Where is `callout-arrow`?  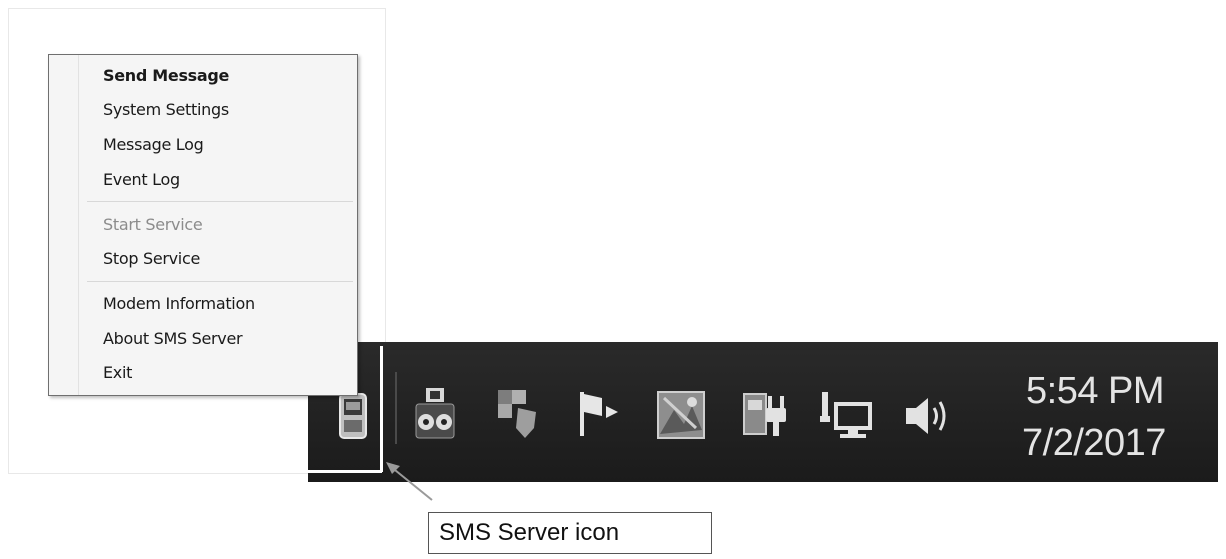
callout-arrow is located at coordinates (409, 481).